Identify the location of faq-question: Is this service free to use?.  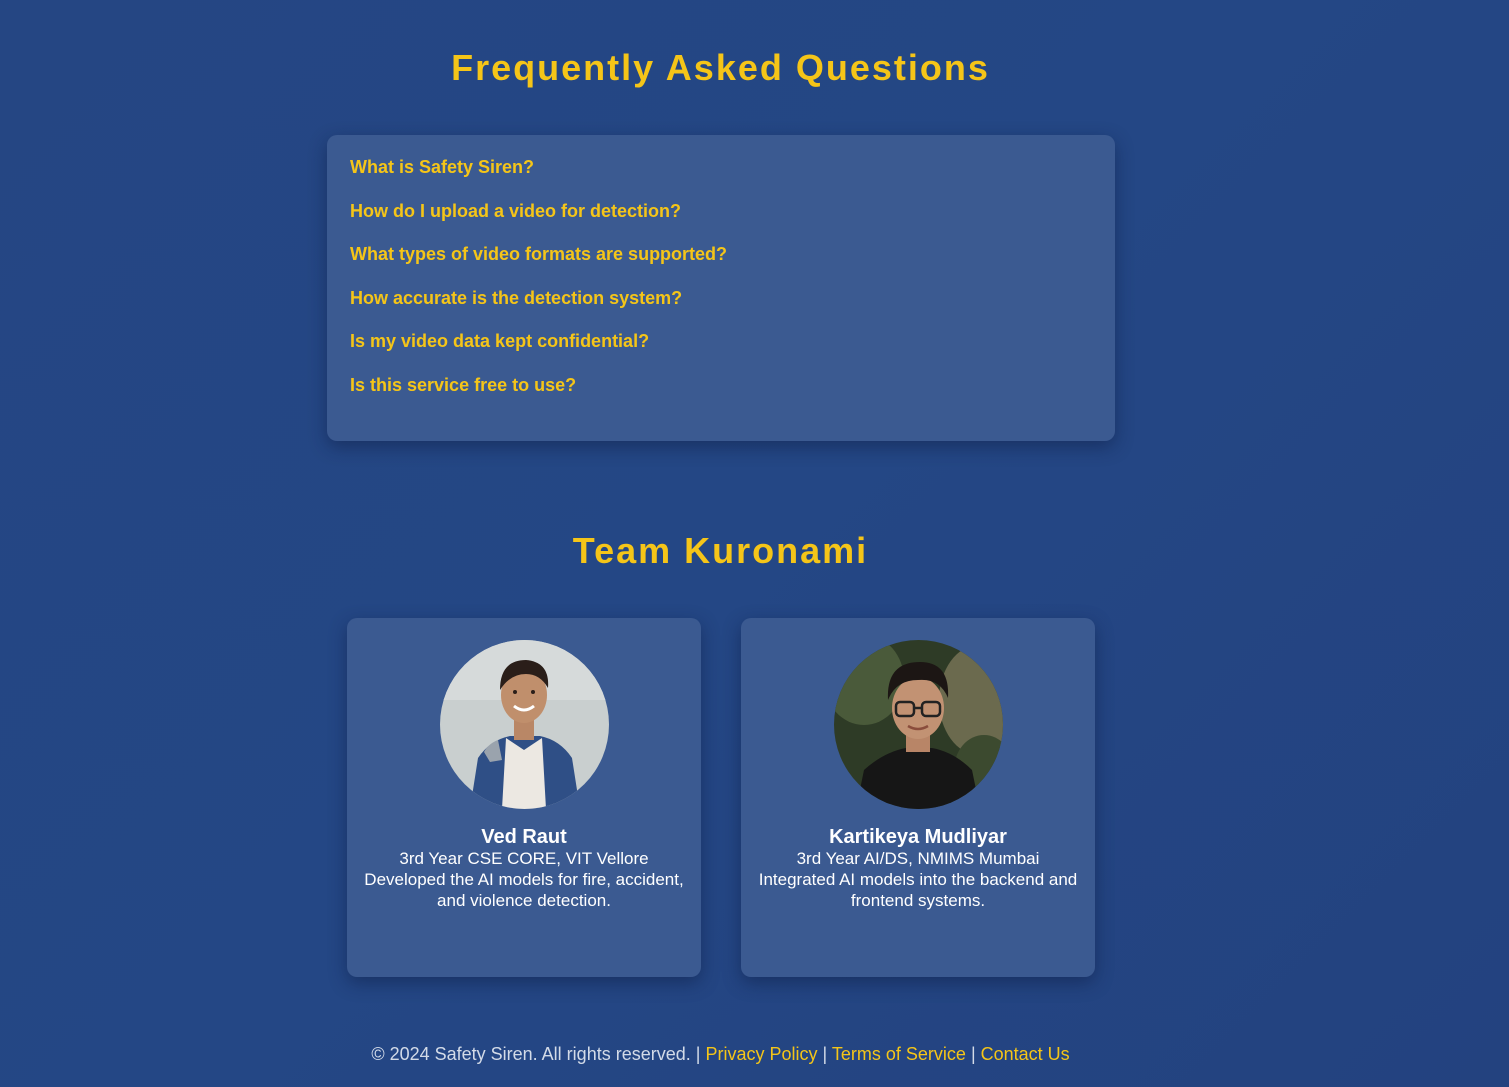
(721, 395).